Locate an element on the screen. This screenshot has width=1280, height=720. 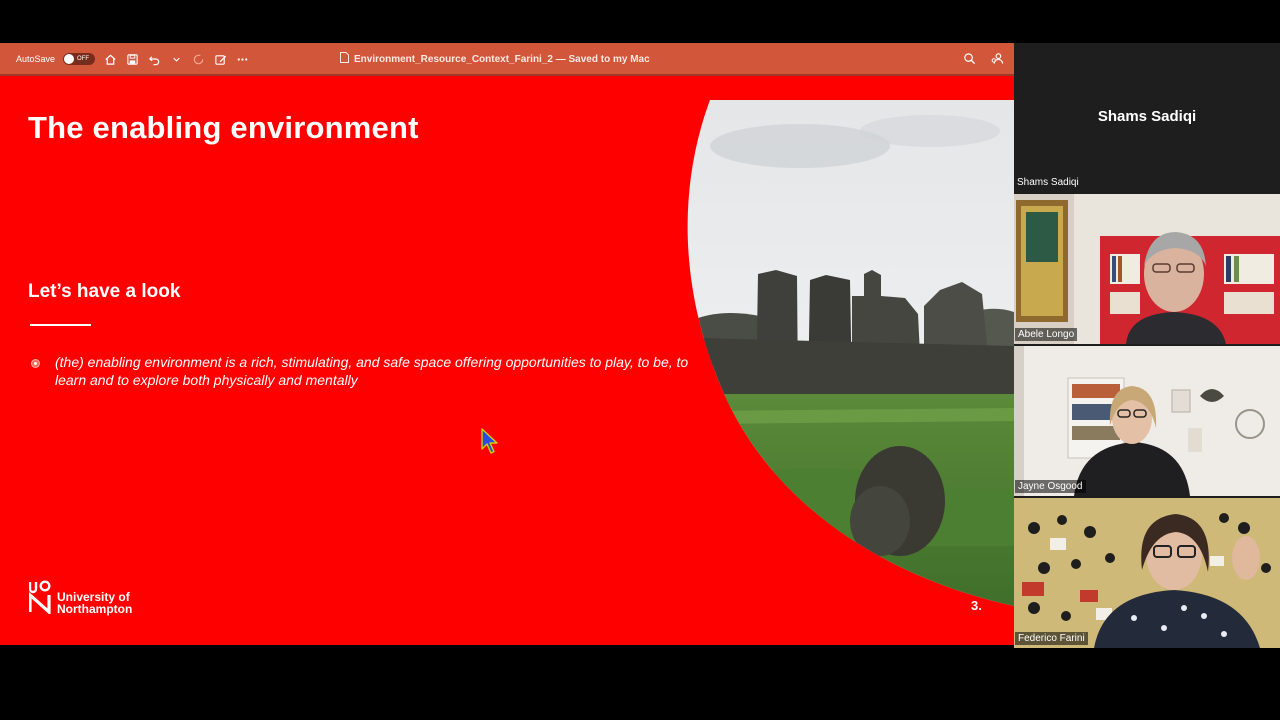
video-feed-jayne is located at coordinates (1147, 421).